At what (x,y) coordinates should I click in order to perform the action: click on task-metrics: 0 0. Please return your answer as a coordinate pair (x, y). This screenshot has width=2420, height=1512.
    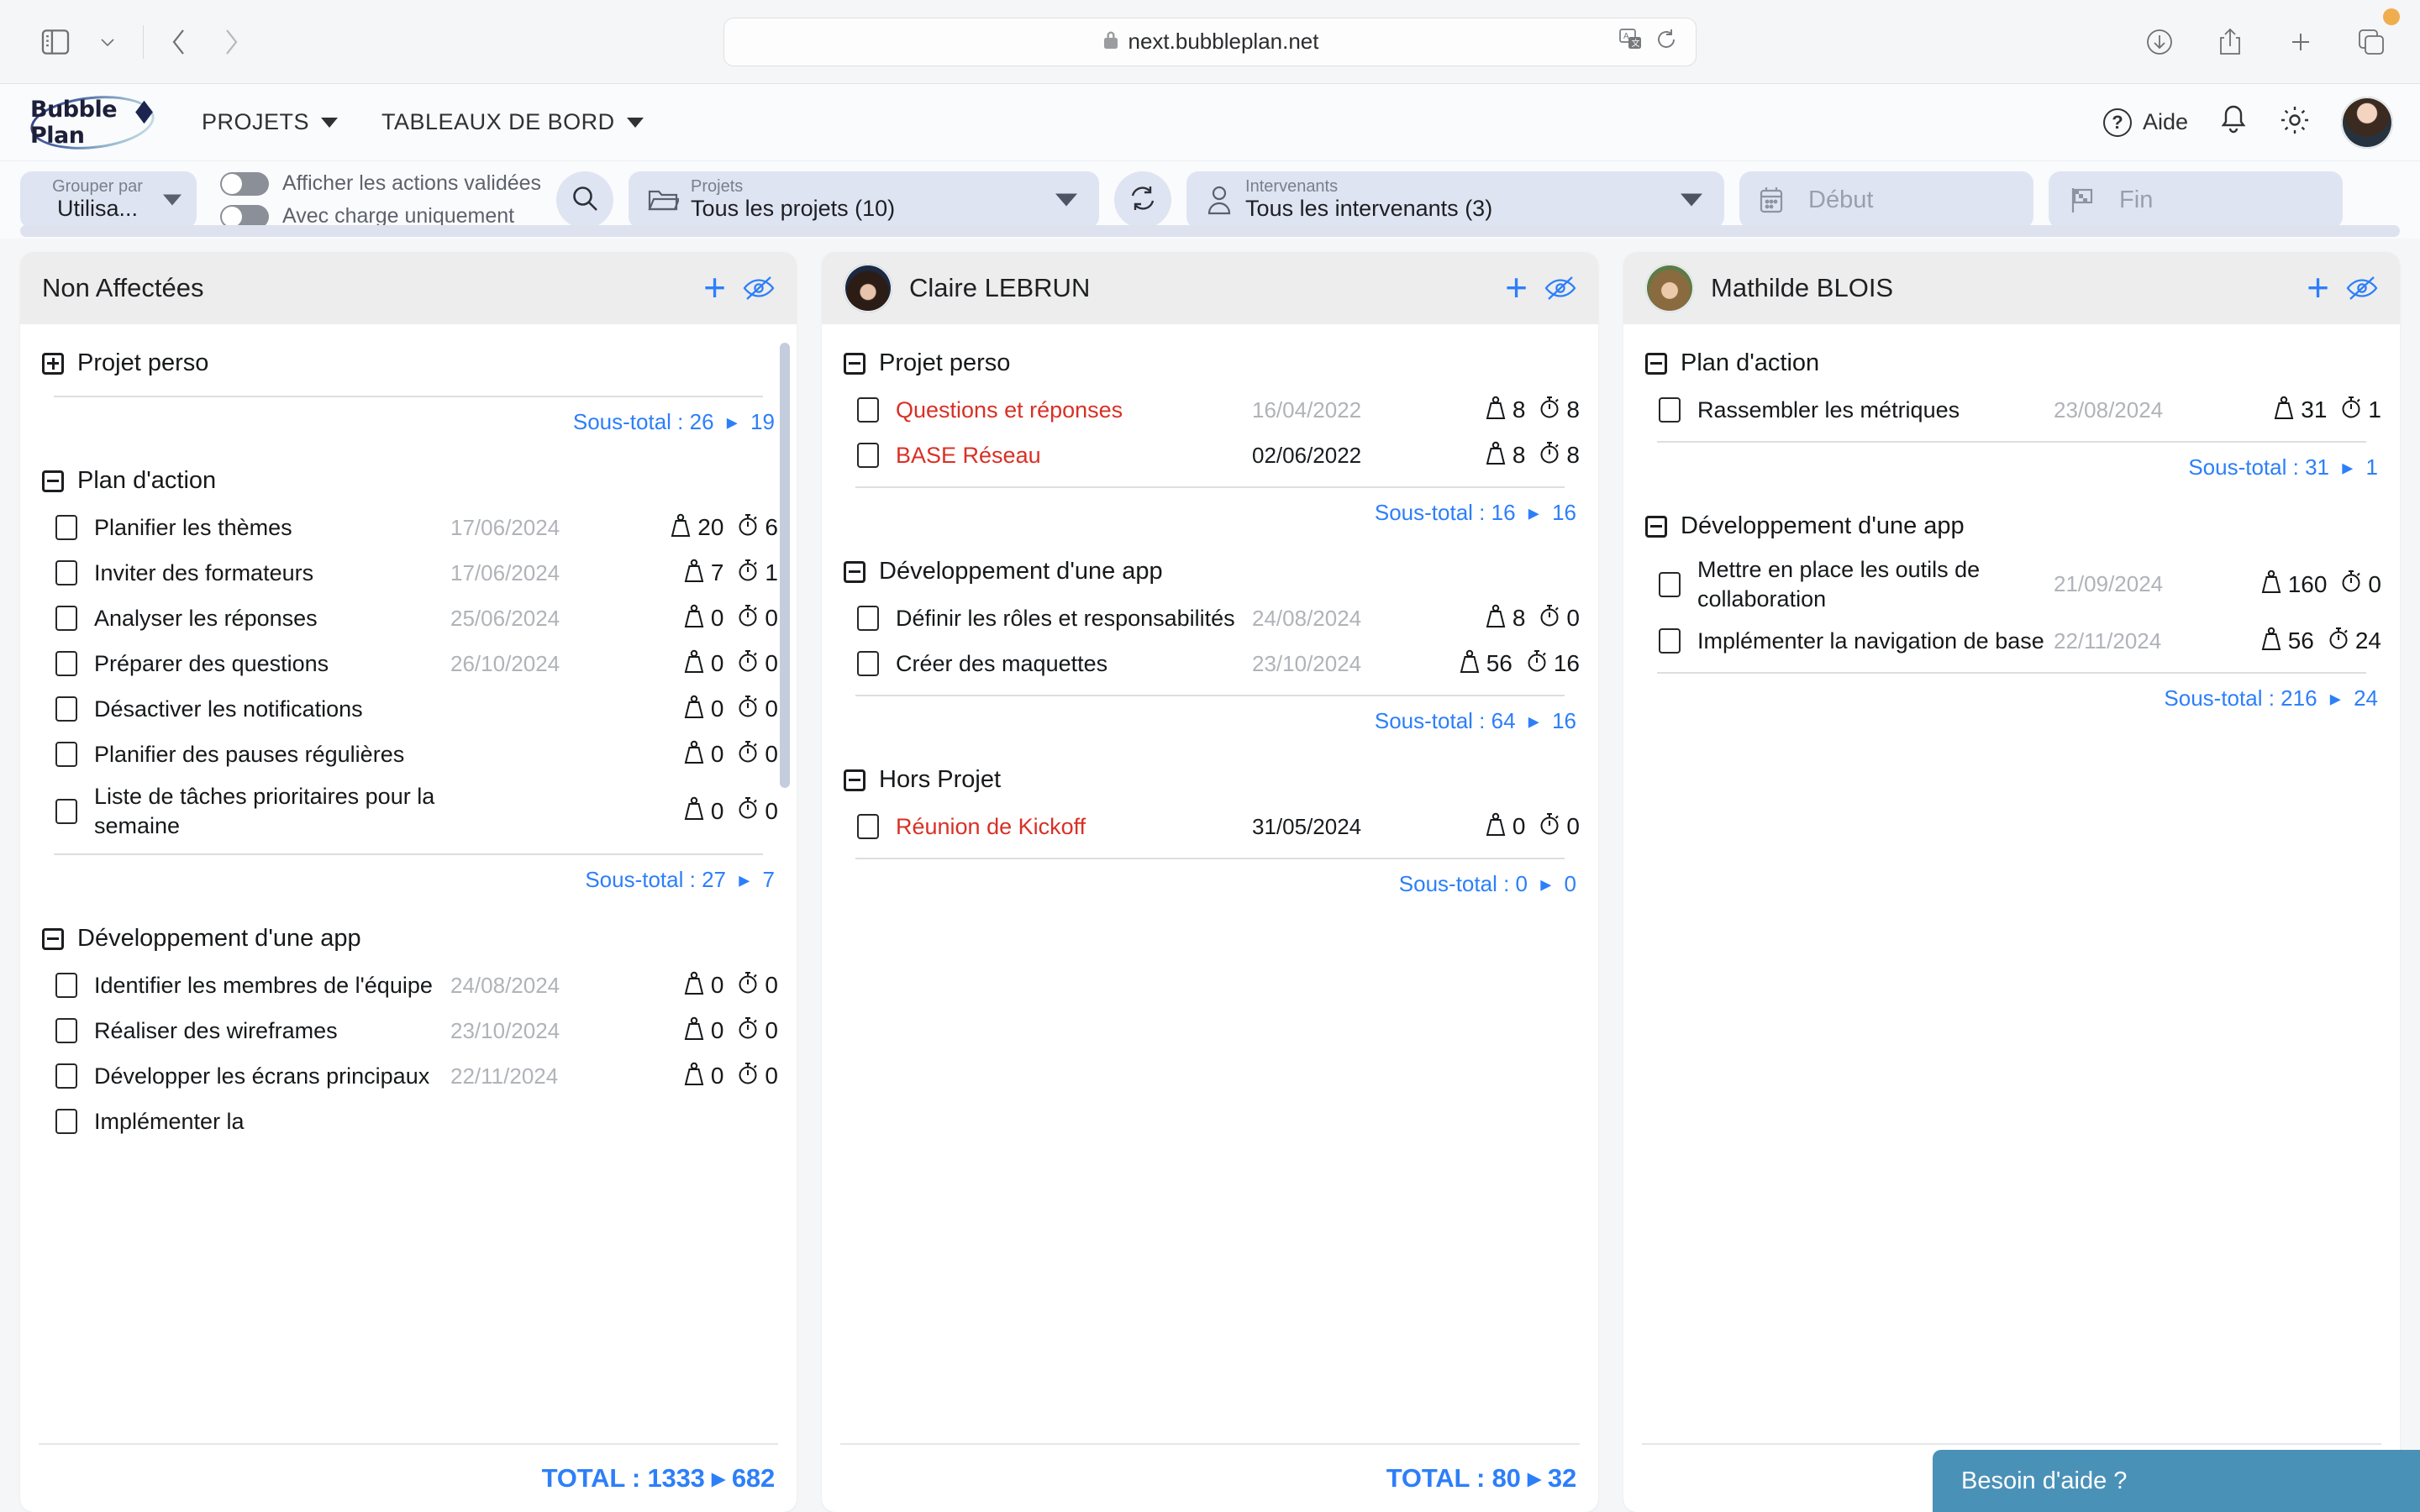
    Looking at the image, I should click on (698, 1031).